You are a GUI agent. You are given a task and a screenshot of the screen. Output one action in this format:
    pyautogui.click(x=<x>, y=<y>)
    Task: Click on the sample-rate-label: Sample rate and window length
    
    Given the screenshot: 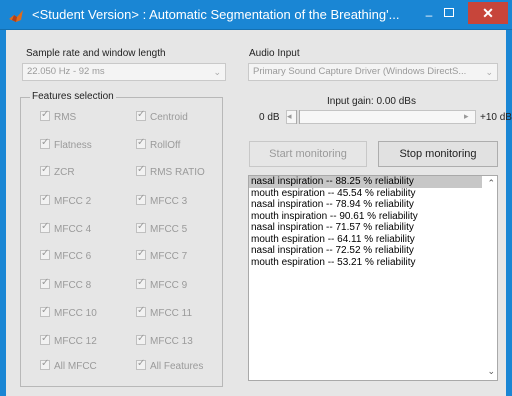 What is the action you would take?
    pyautogui.click(x=96, y=53)
    